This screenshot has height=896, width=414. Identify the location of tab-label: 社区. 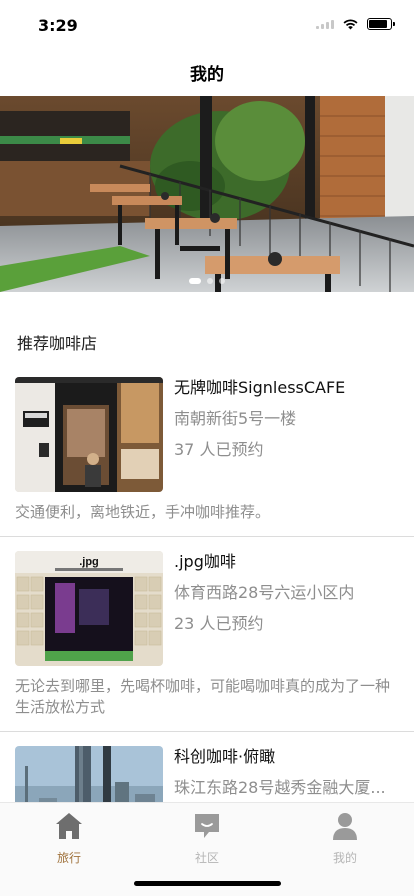
(206, 858).